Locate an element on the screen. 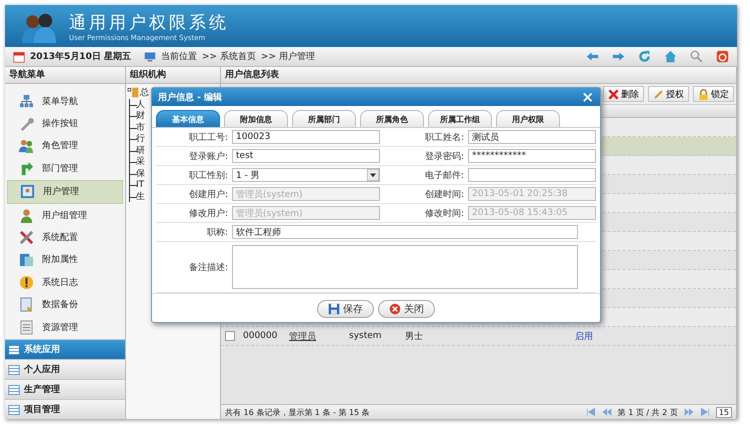 This screenshot has width=750, height=428. last-page-icon is located at coordinates (705, 412).